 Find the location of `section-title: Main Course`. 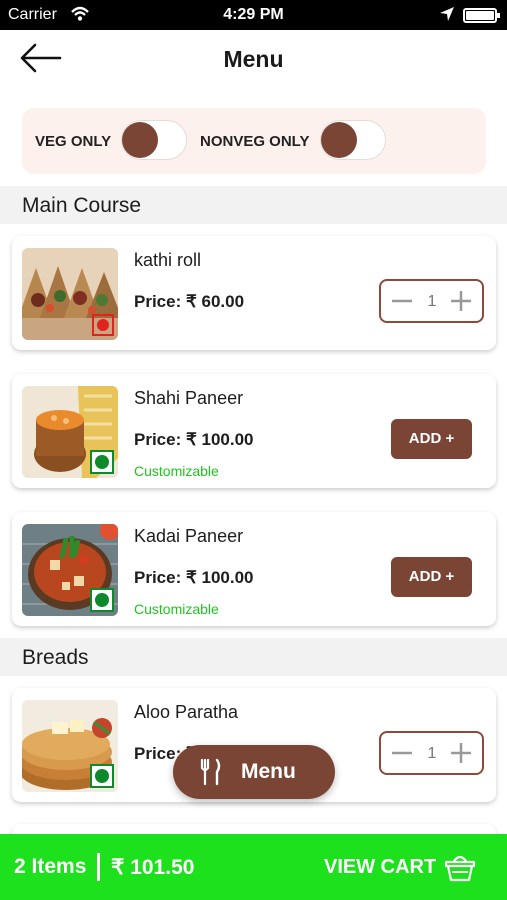

section-title: Main Course is located at coordinates (82, 205).